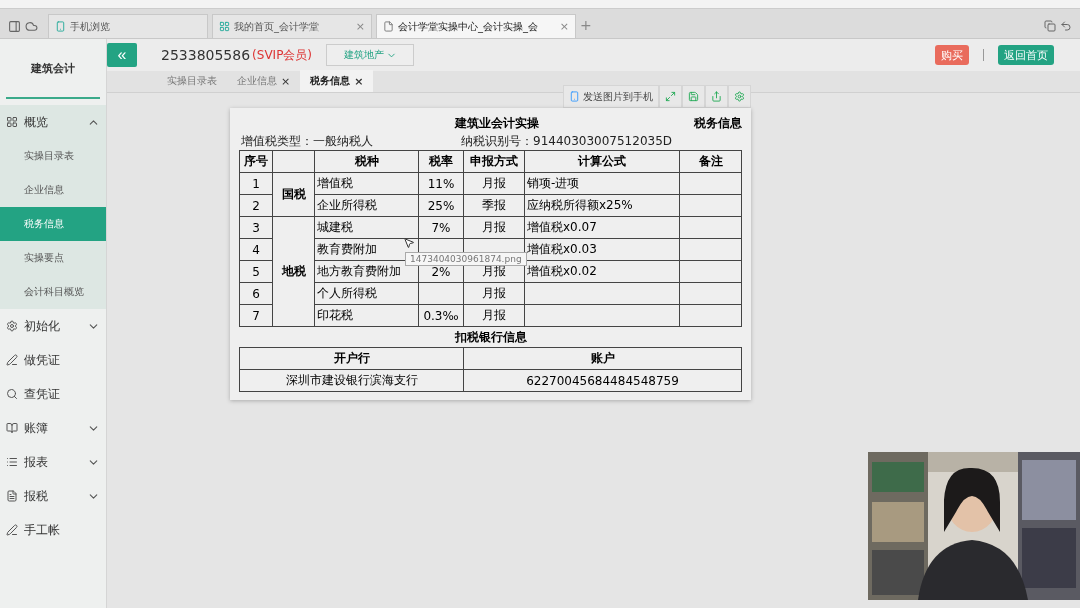 This screenshot has height=608, width=1080. What do you see at coordinates (494, 205) in the screenshot?
I see `table-cell: 季报` at bounding box center [494, 205].